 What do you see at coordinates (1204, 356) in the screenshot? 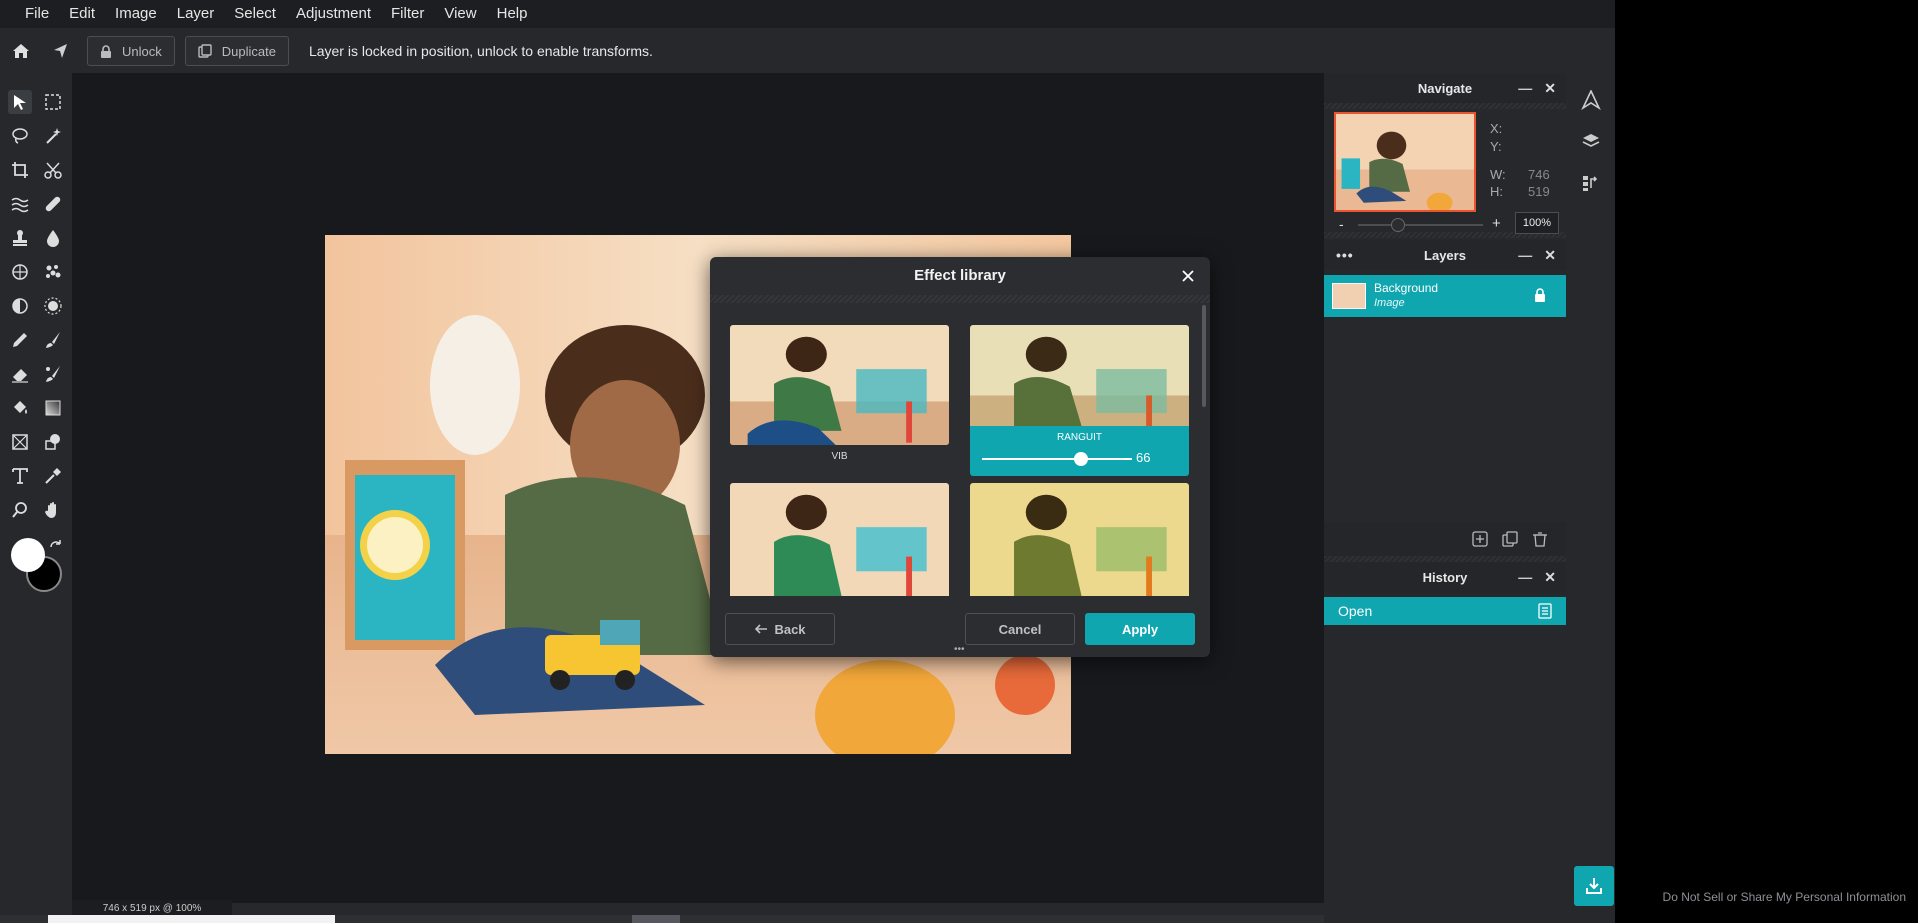
I see `dialog-scrollbar` at bounding box center [1204, 356].